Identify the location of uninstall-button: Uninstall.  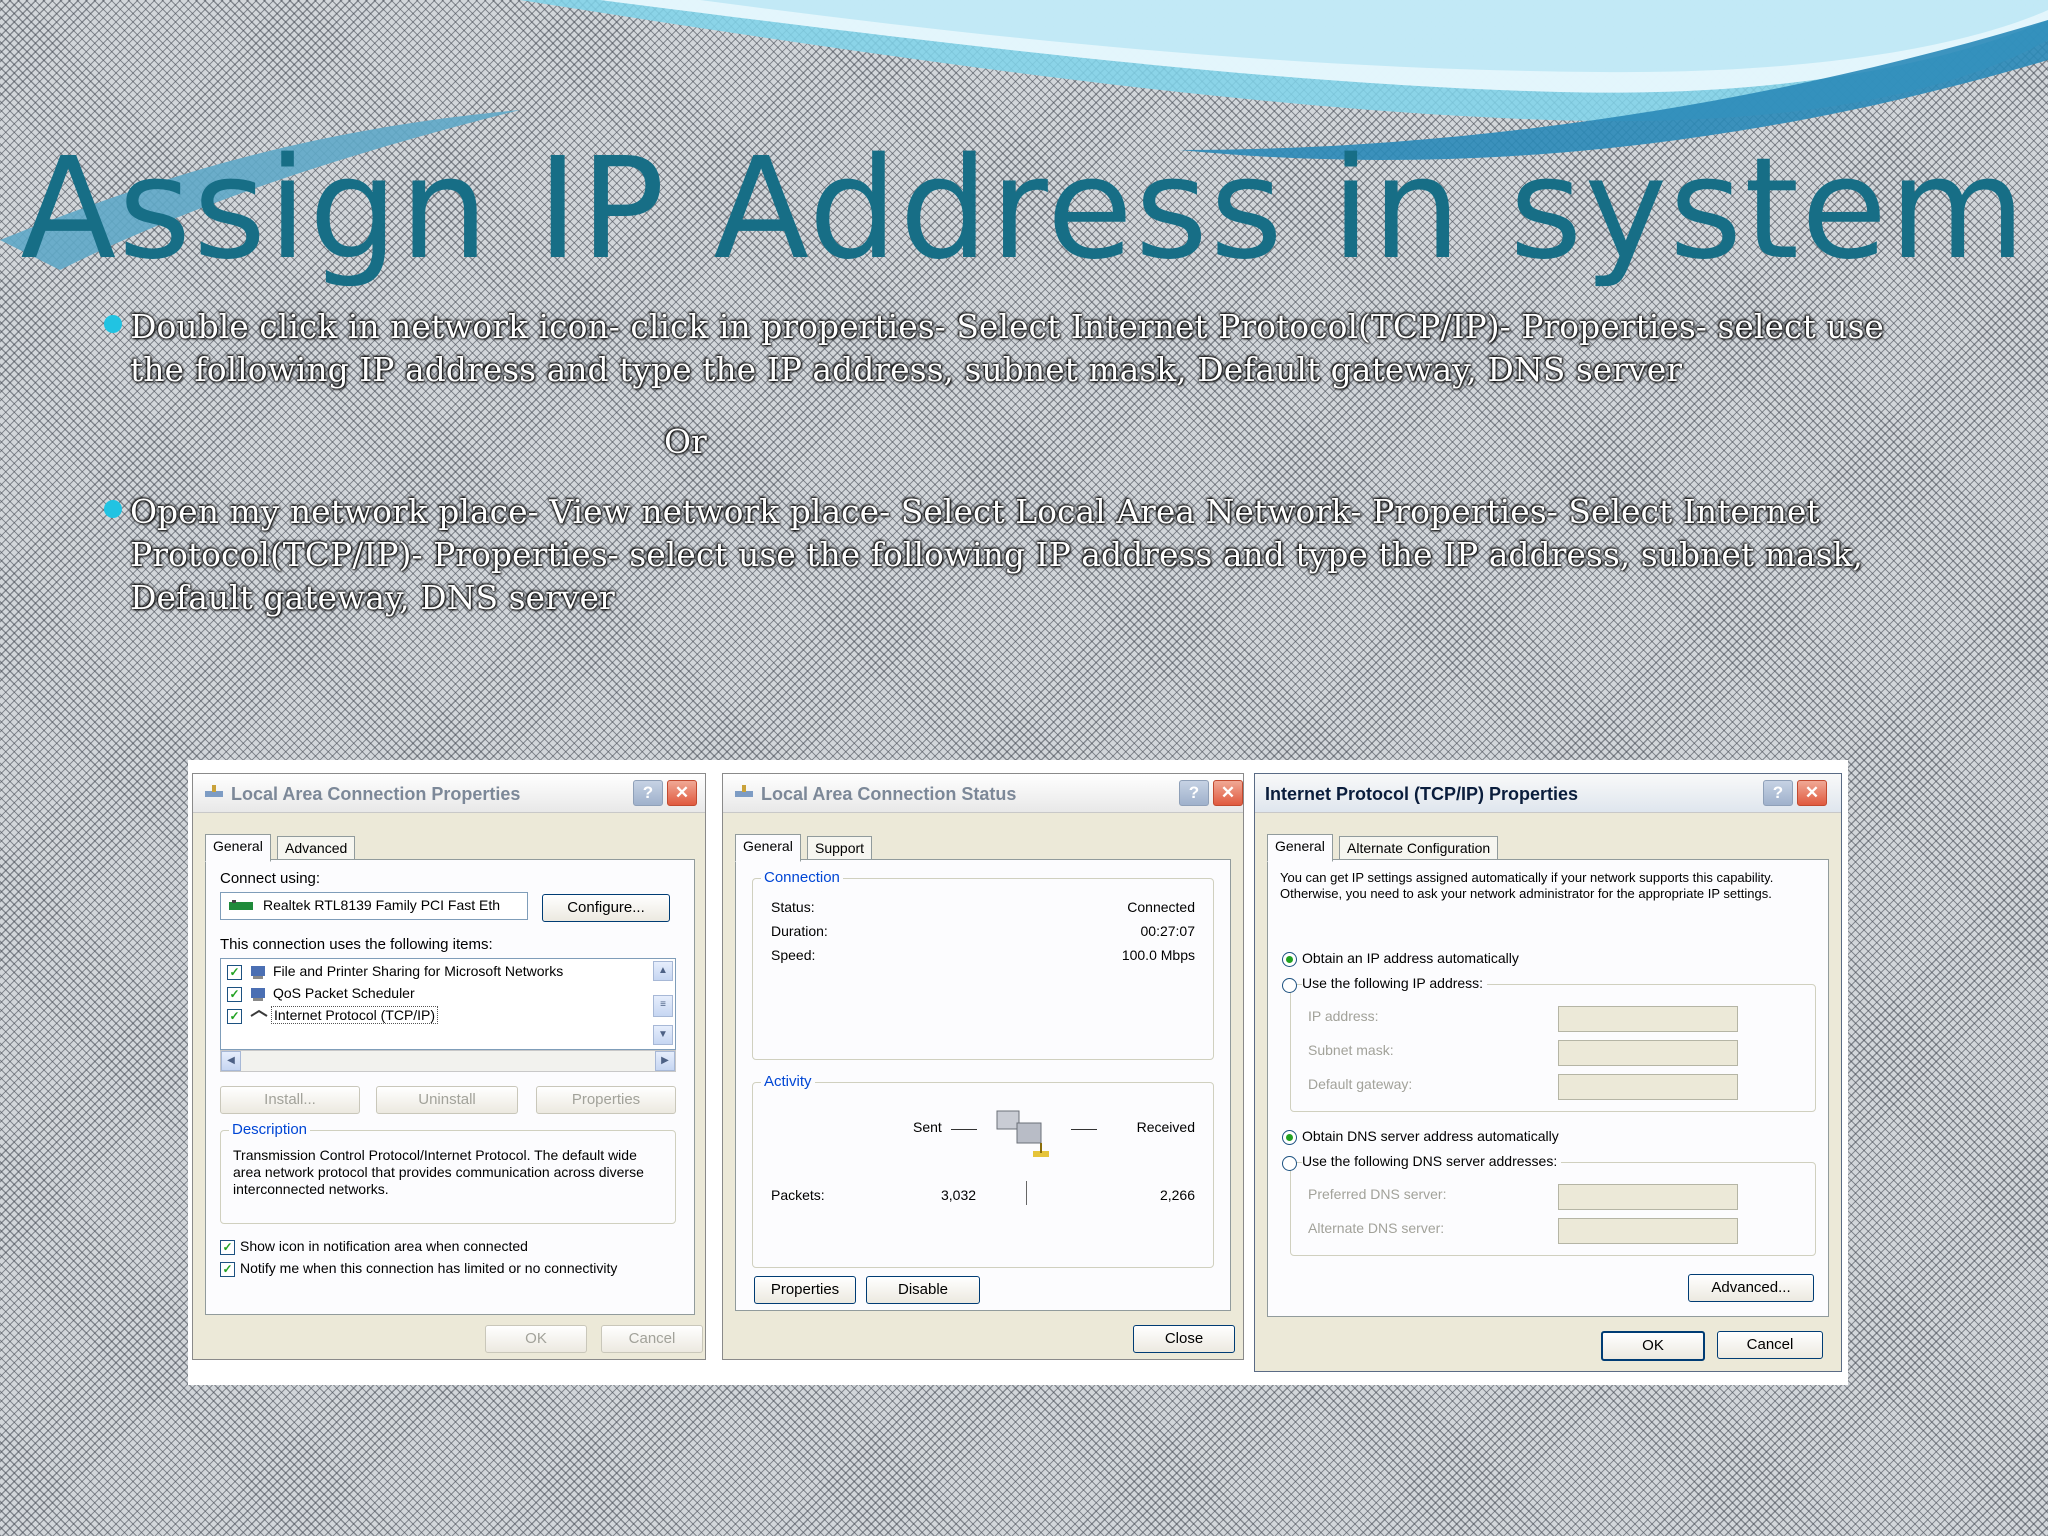
(447, 1100).